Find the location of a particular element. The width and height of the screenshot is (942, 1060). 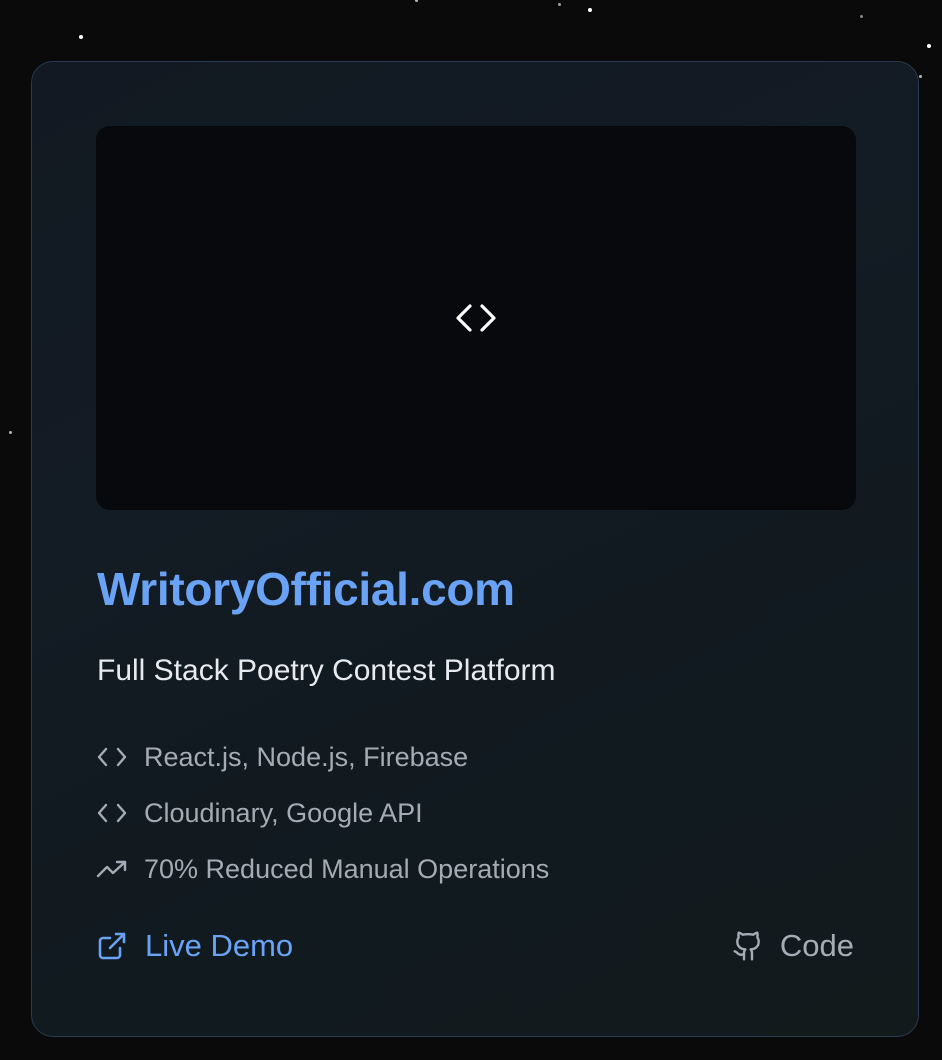

code-link: Code is located at coordinates (793, 946).